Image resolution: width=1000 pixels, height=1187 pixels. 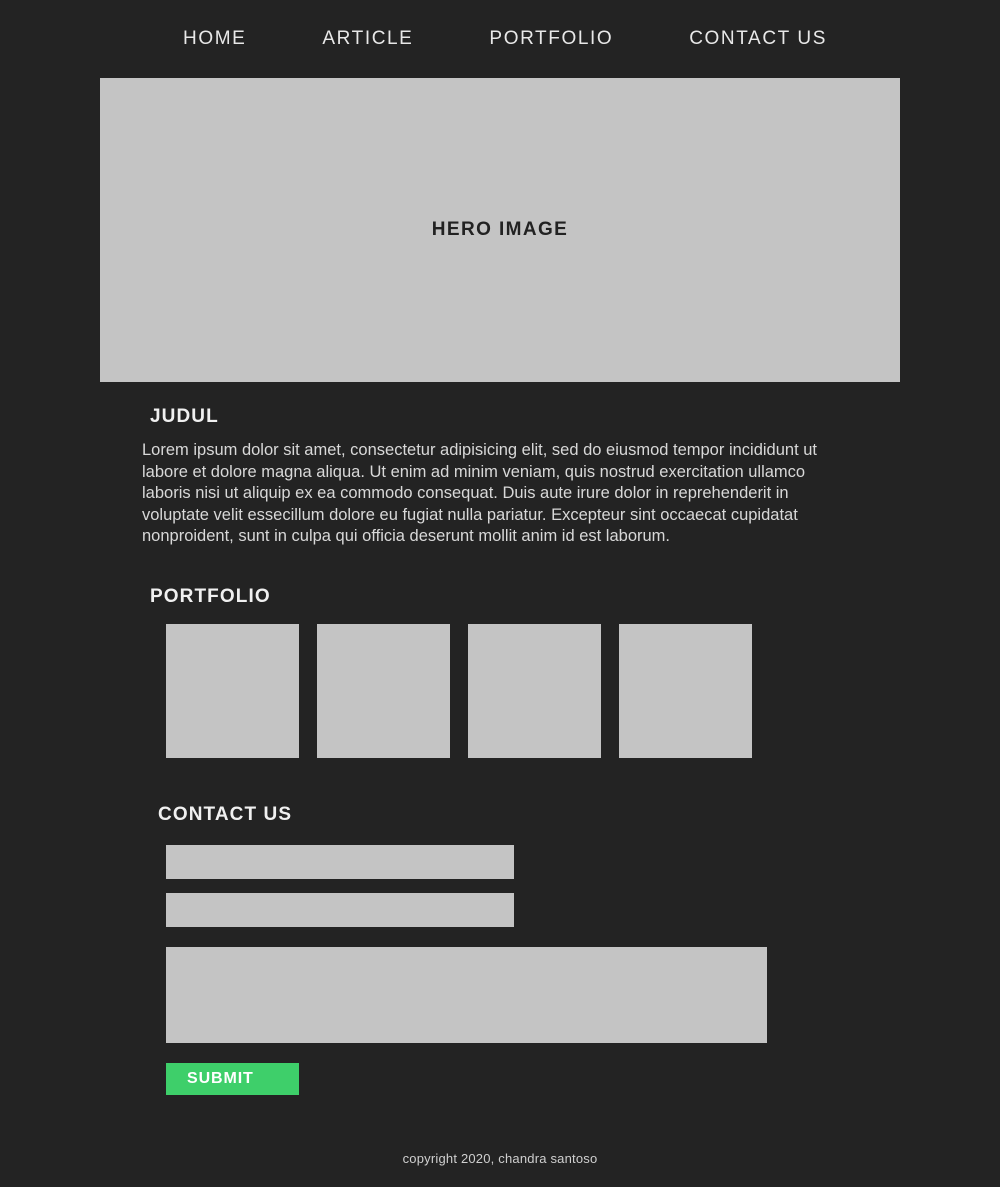 I want to click on nav-link-home: HOME, so click(x=214, y=38).